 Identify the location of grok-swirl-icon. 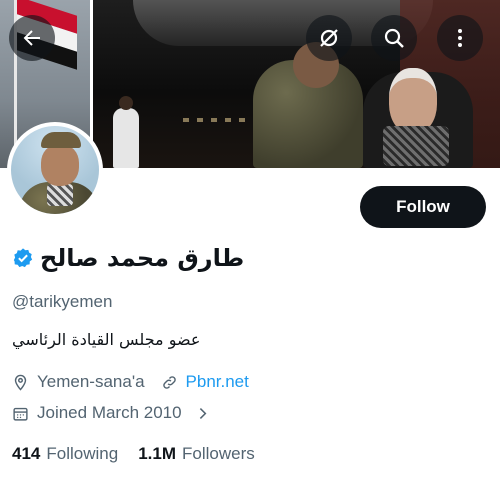
(329, 38).